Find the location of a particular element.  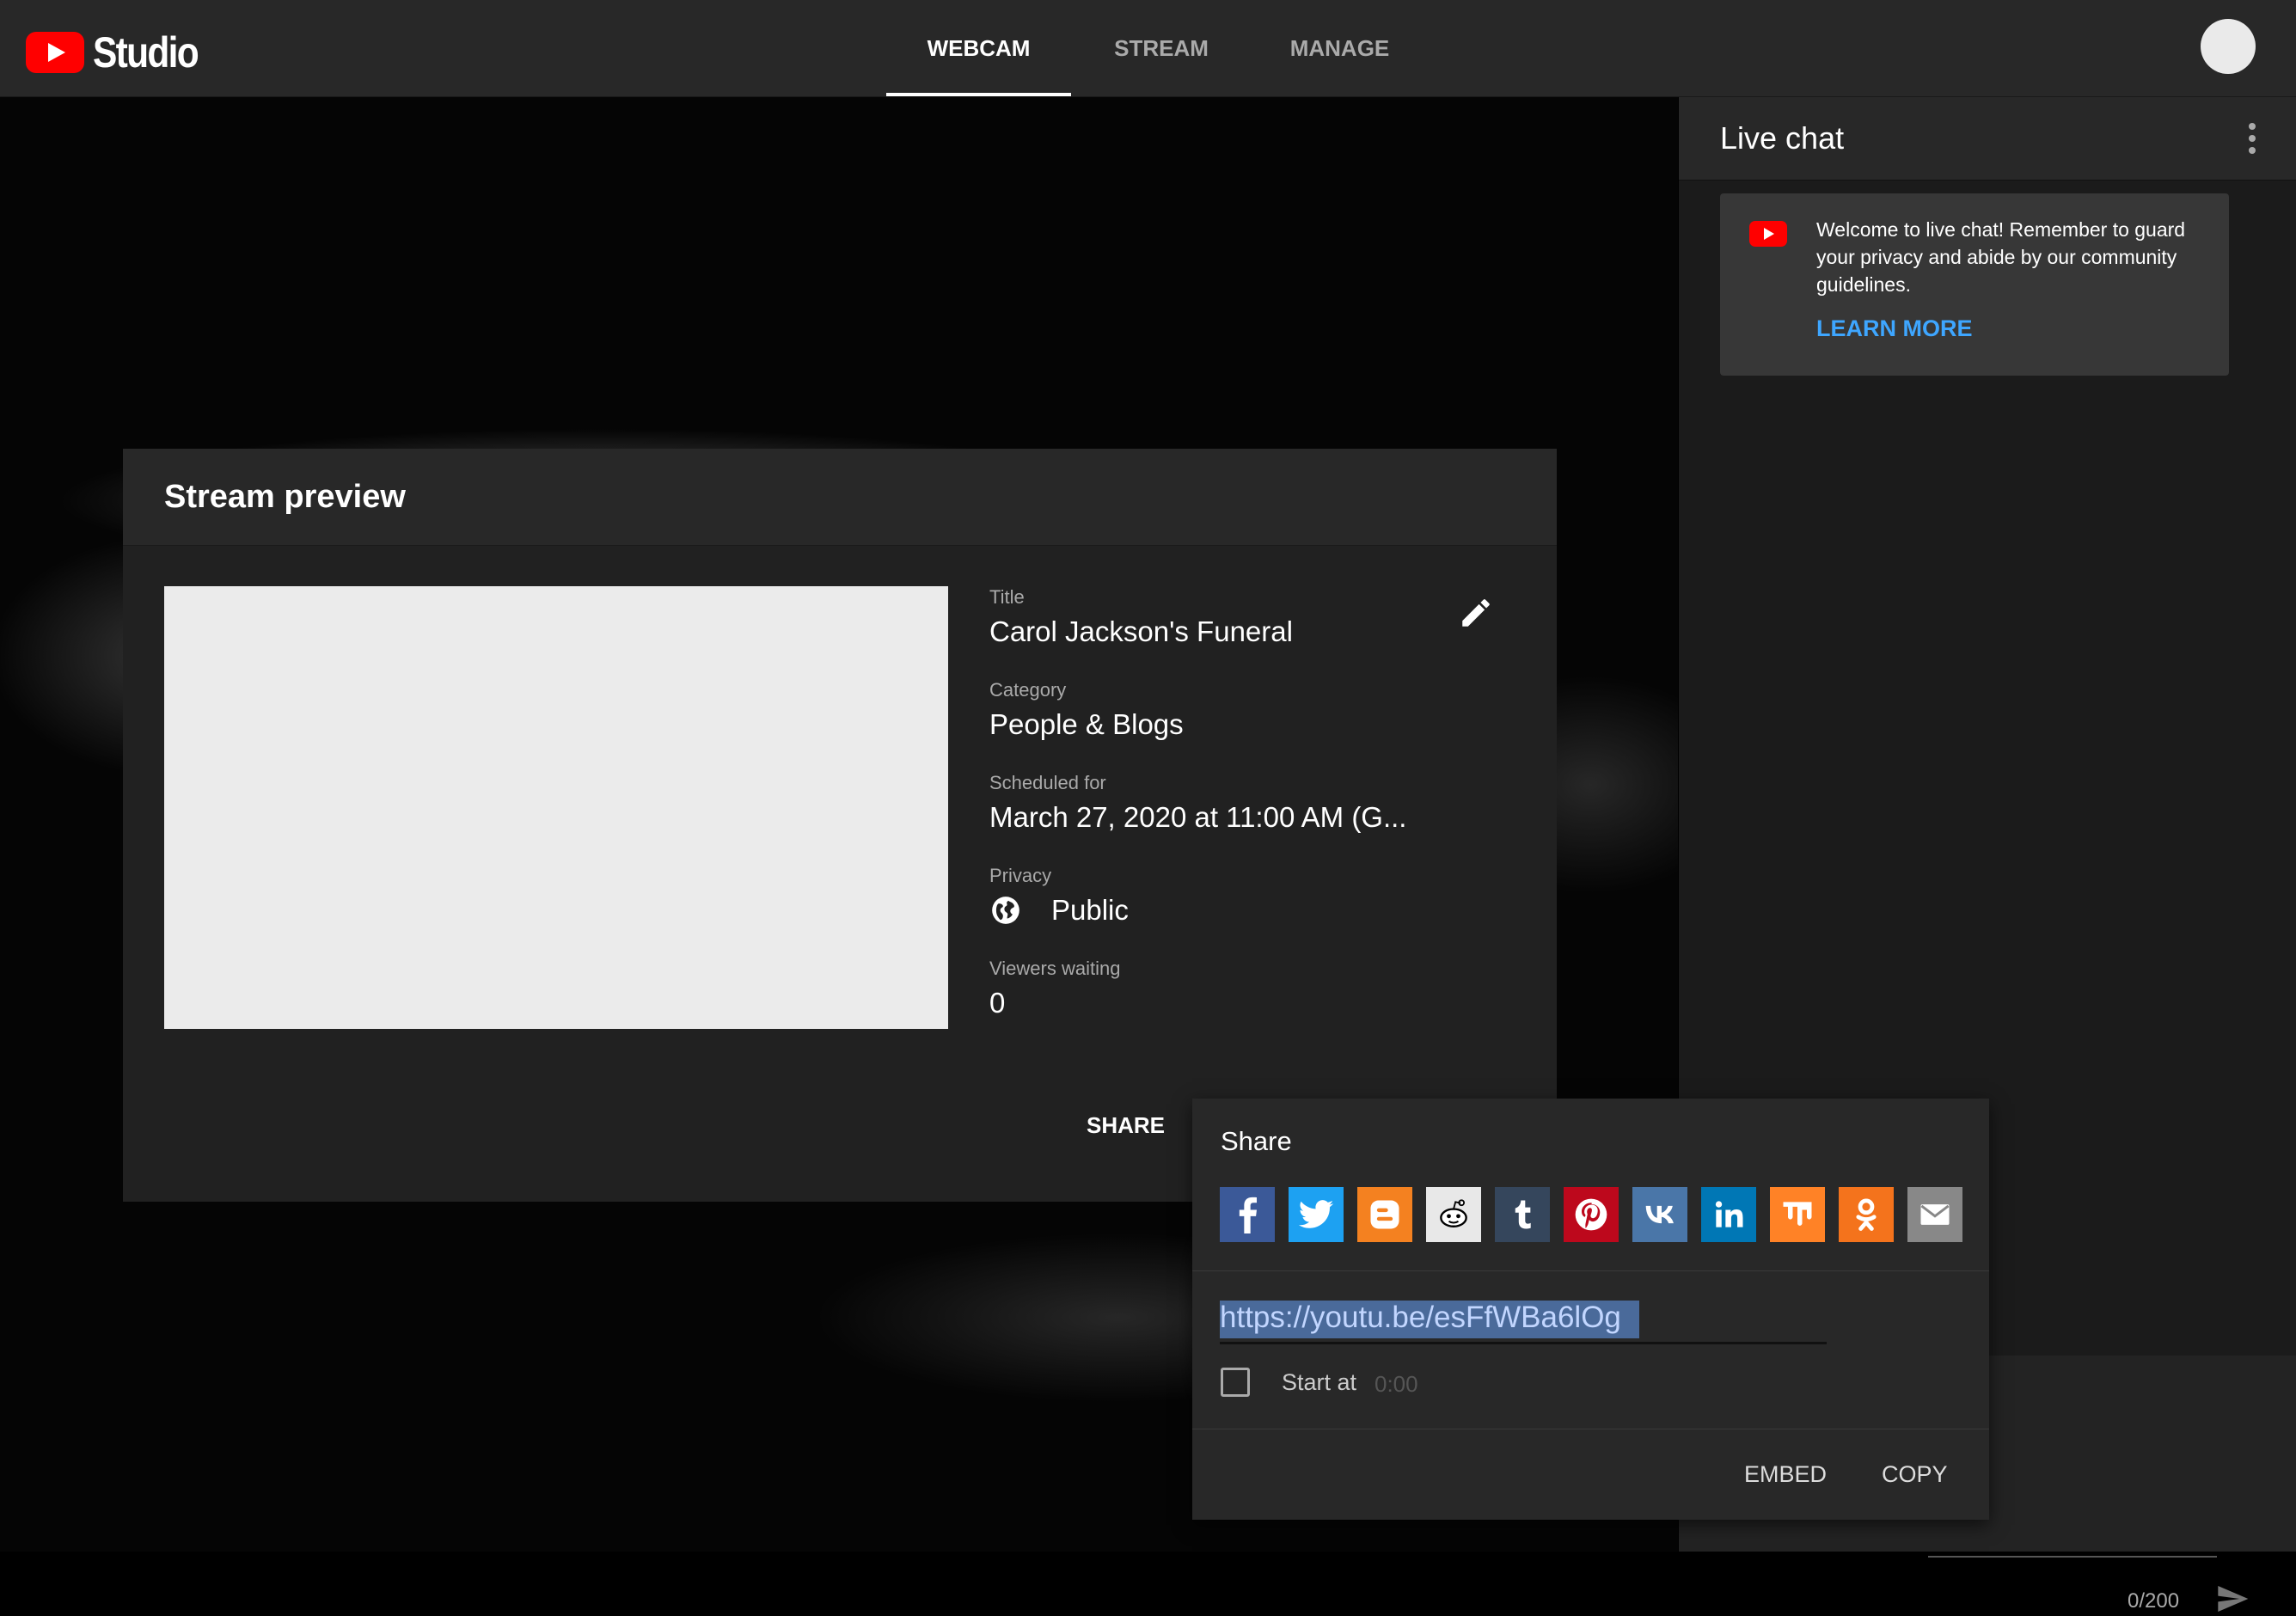

char-count: 0/200 is located at coordinates (2154, 1601).